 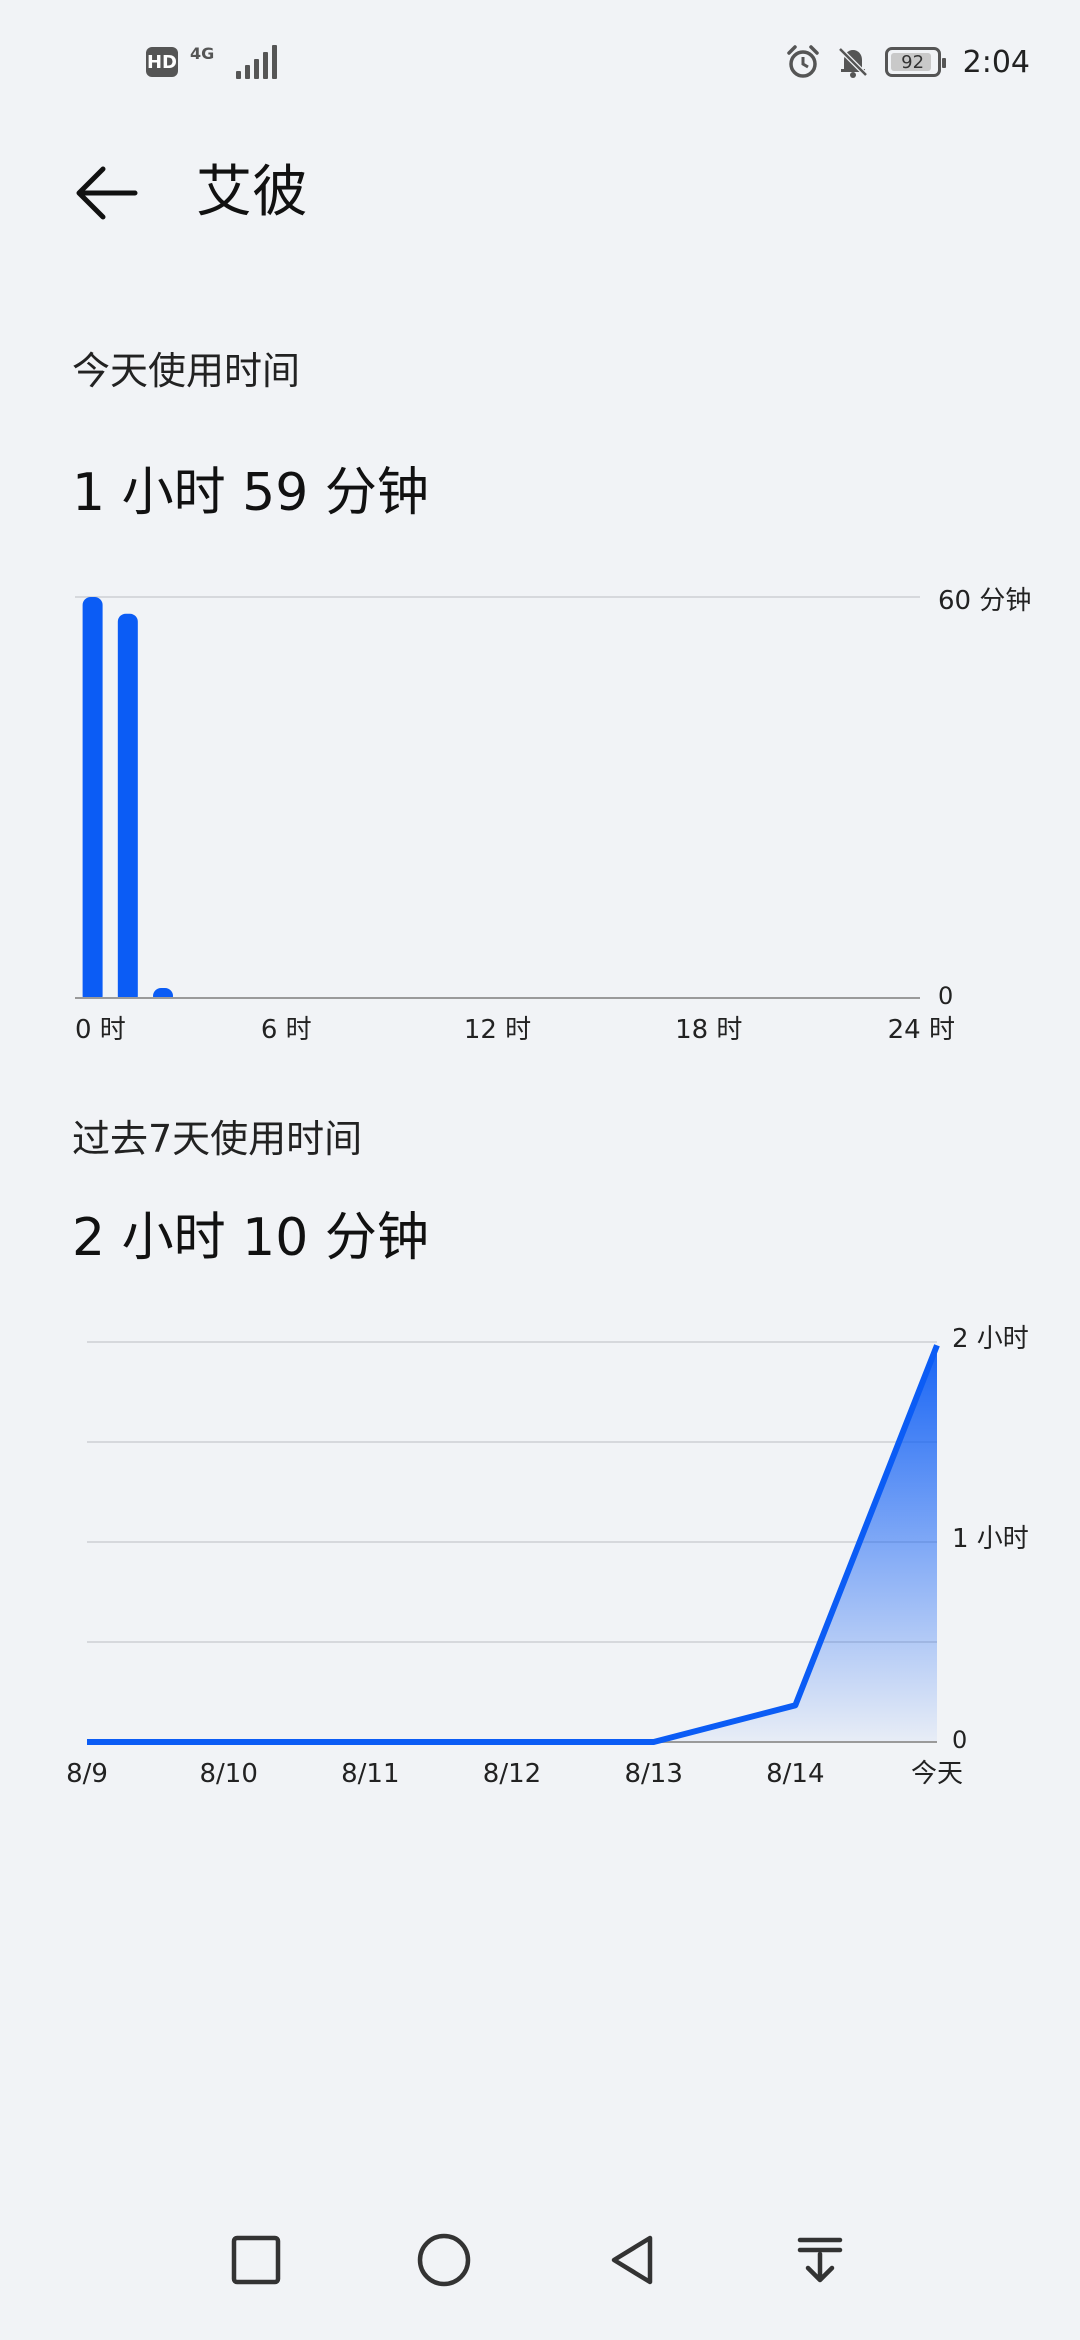 I want to click on area-fill, so click(x=512, y=1543).